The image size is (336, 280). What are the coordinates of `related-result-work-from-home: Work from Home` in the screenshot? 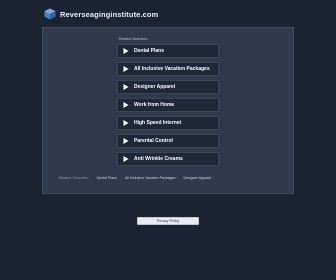 It's located at (168, 105).